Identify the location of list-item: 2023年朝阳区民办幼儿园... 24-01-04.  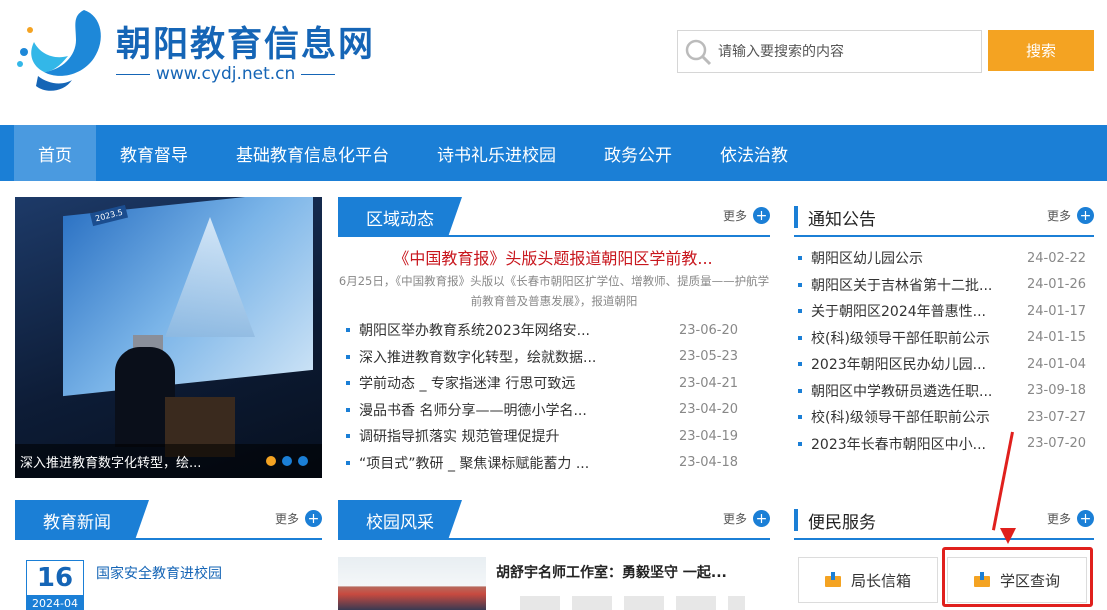
(942, 364).